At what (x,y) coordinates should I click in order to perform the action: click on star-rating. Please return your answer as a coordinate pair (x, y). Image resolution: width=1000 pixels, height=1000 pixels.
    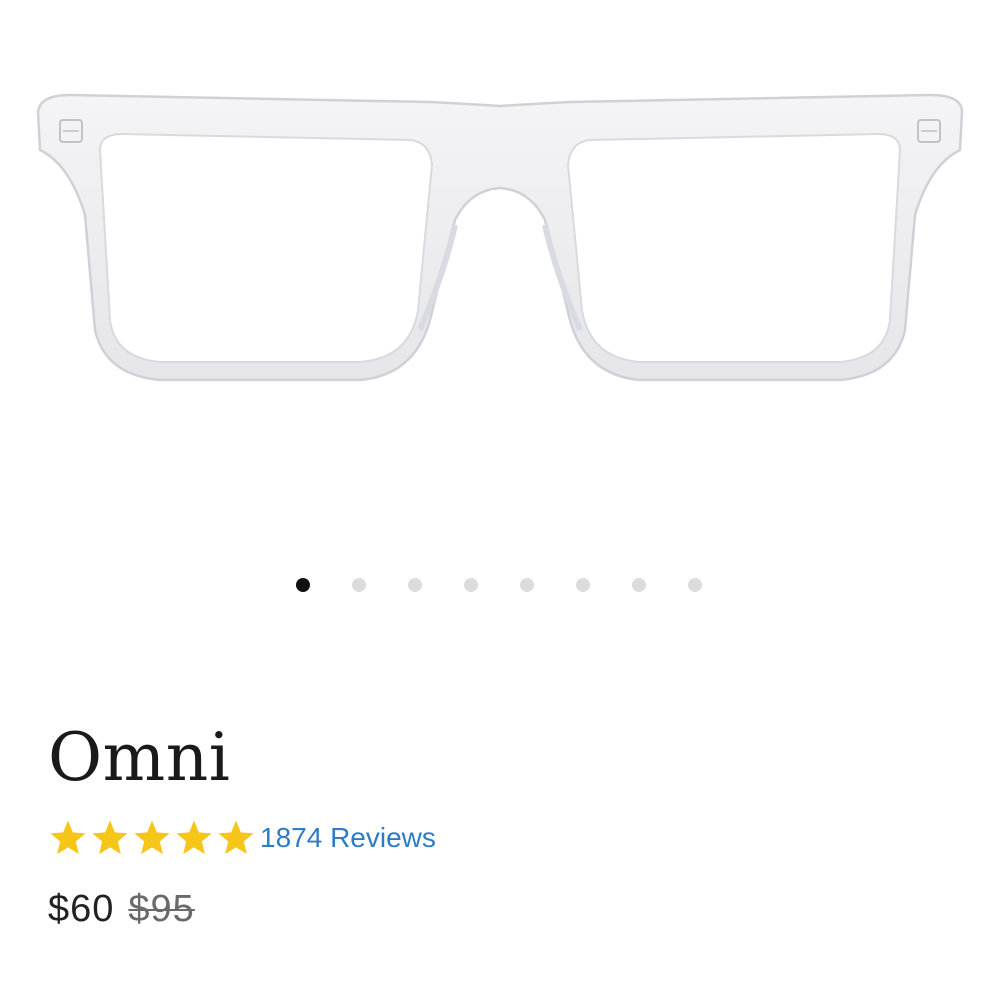
    Looking at the image, I should click on (153, 838).